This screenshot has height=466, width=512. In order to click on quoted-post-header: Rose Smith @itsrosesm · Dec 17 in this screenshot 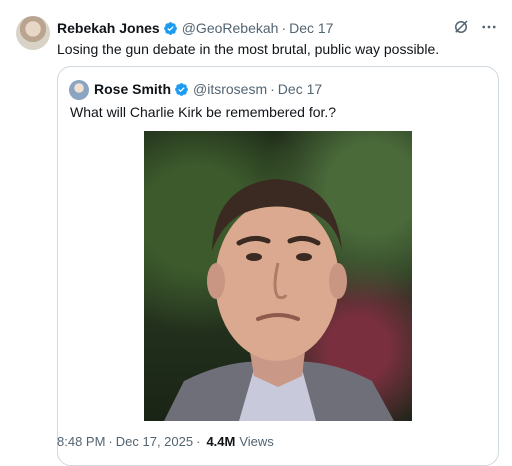, I will do `click(208, 89)`.